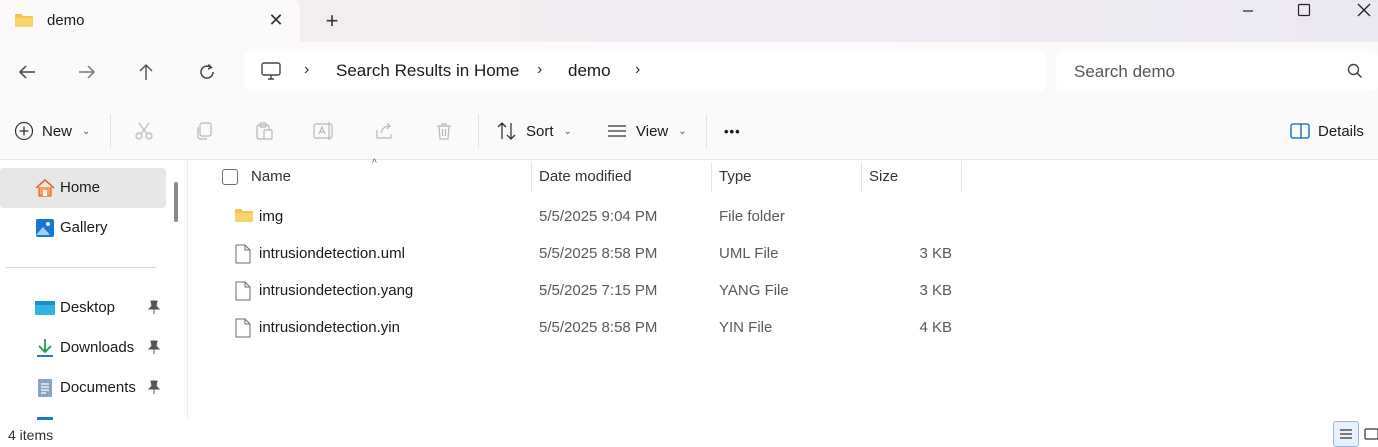  I want to click on tab-title: demo, so click(66, 20).